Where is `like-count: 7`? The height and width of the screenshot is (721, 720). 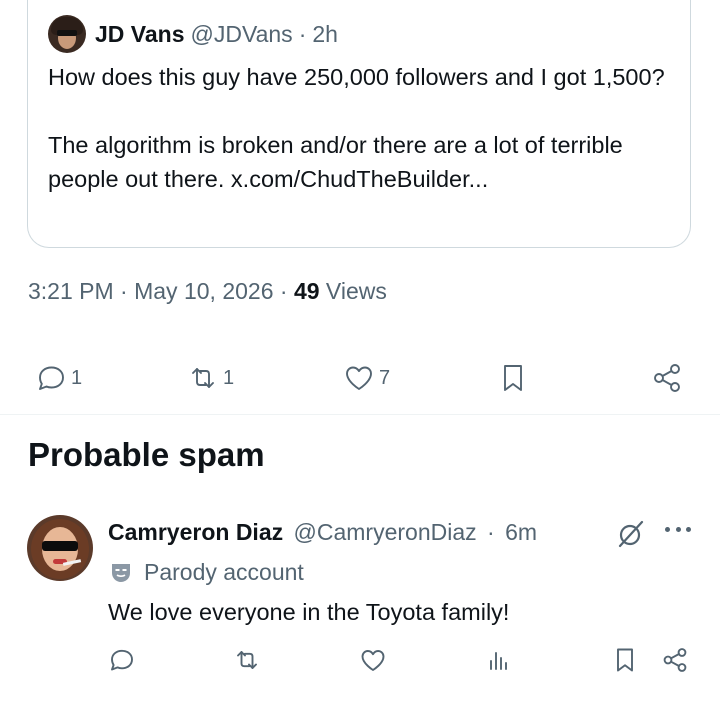 like-count: 7 is located at coordinates (385, 377).